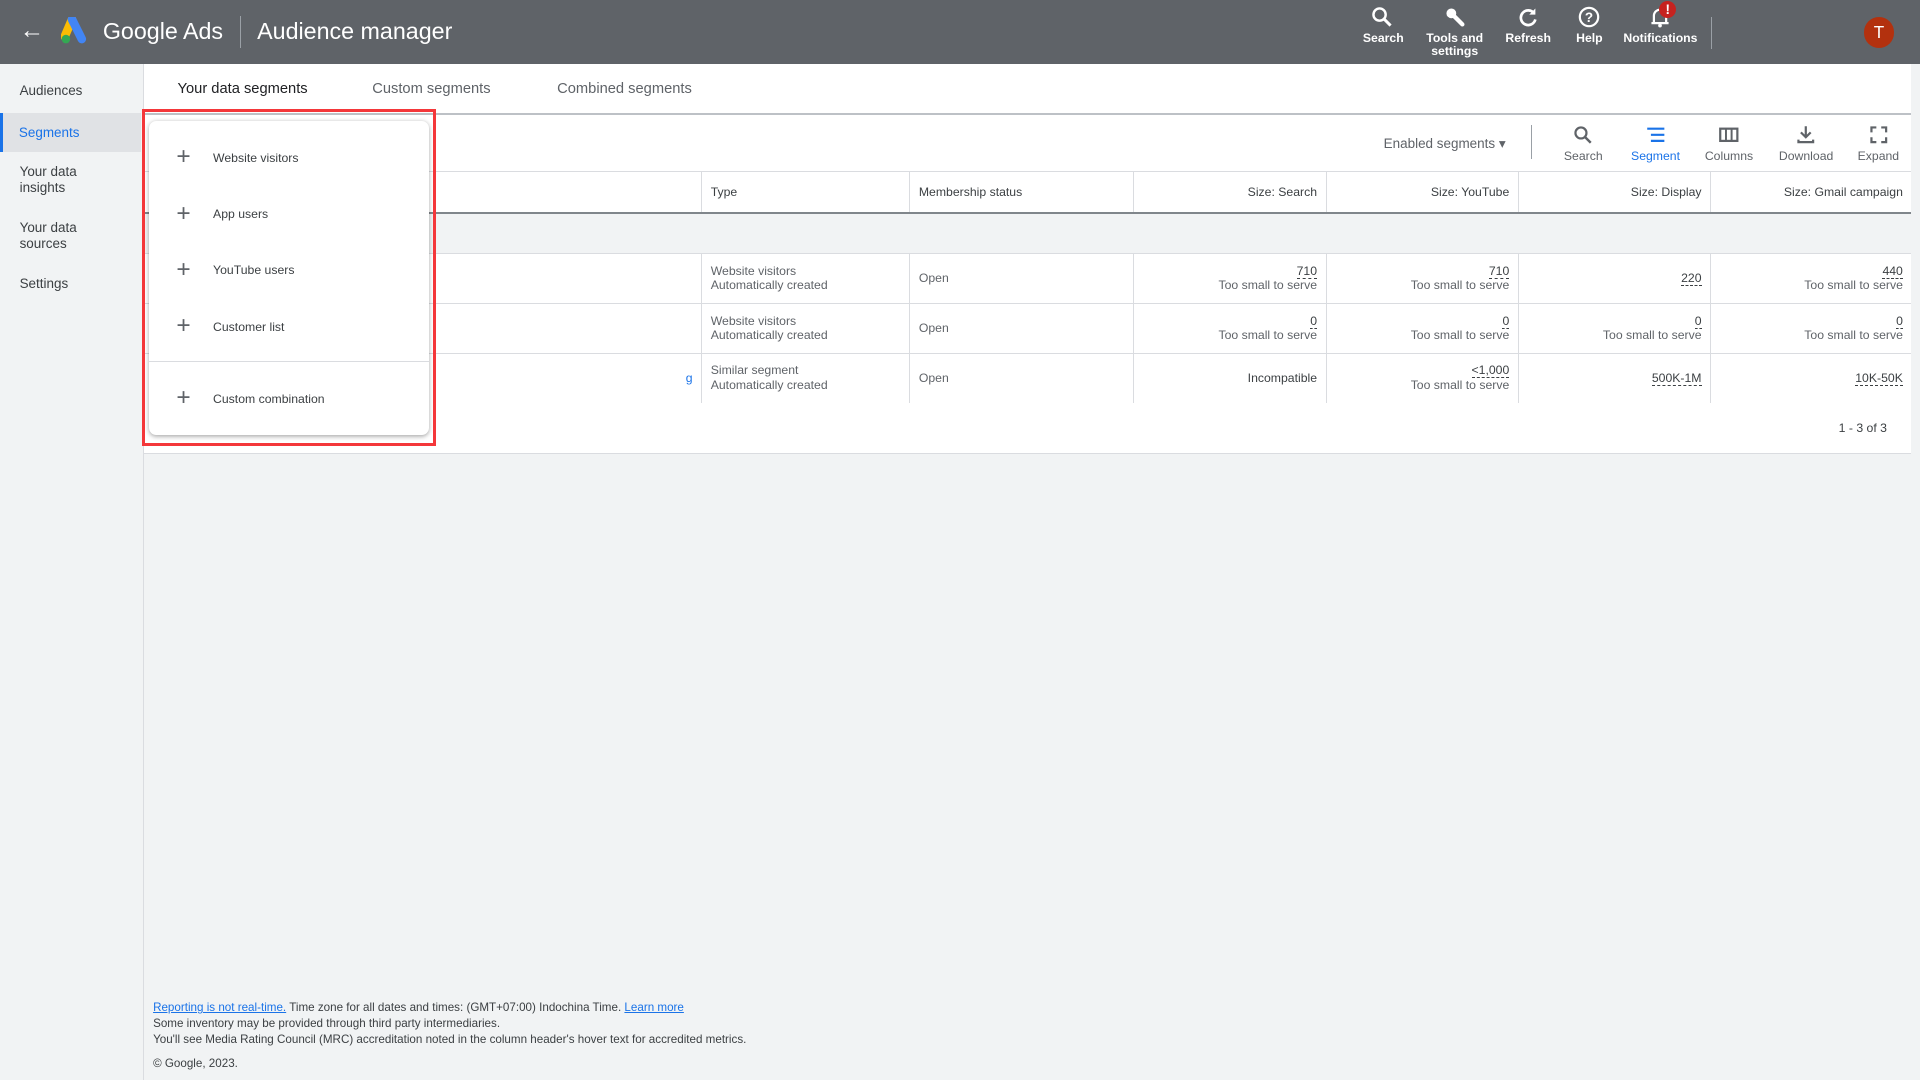  What do you see at coordinates (1383, 37) in the screenshot?
I see `search-label: Search` at bounding box center [1383, 37].